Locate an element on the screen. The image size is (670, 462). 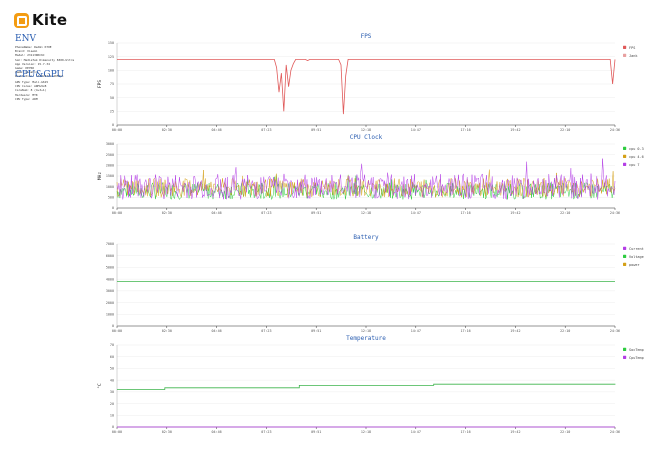
legend-label: Jank is located at coordinates (633, 56).